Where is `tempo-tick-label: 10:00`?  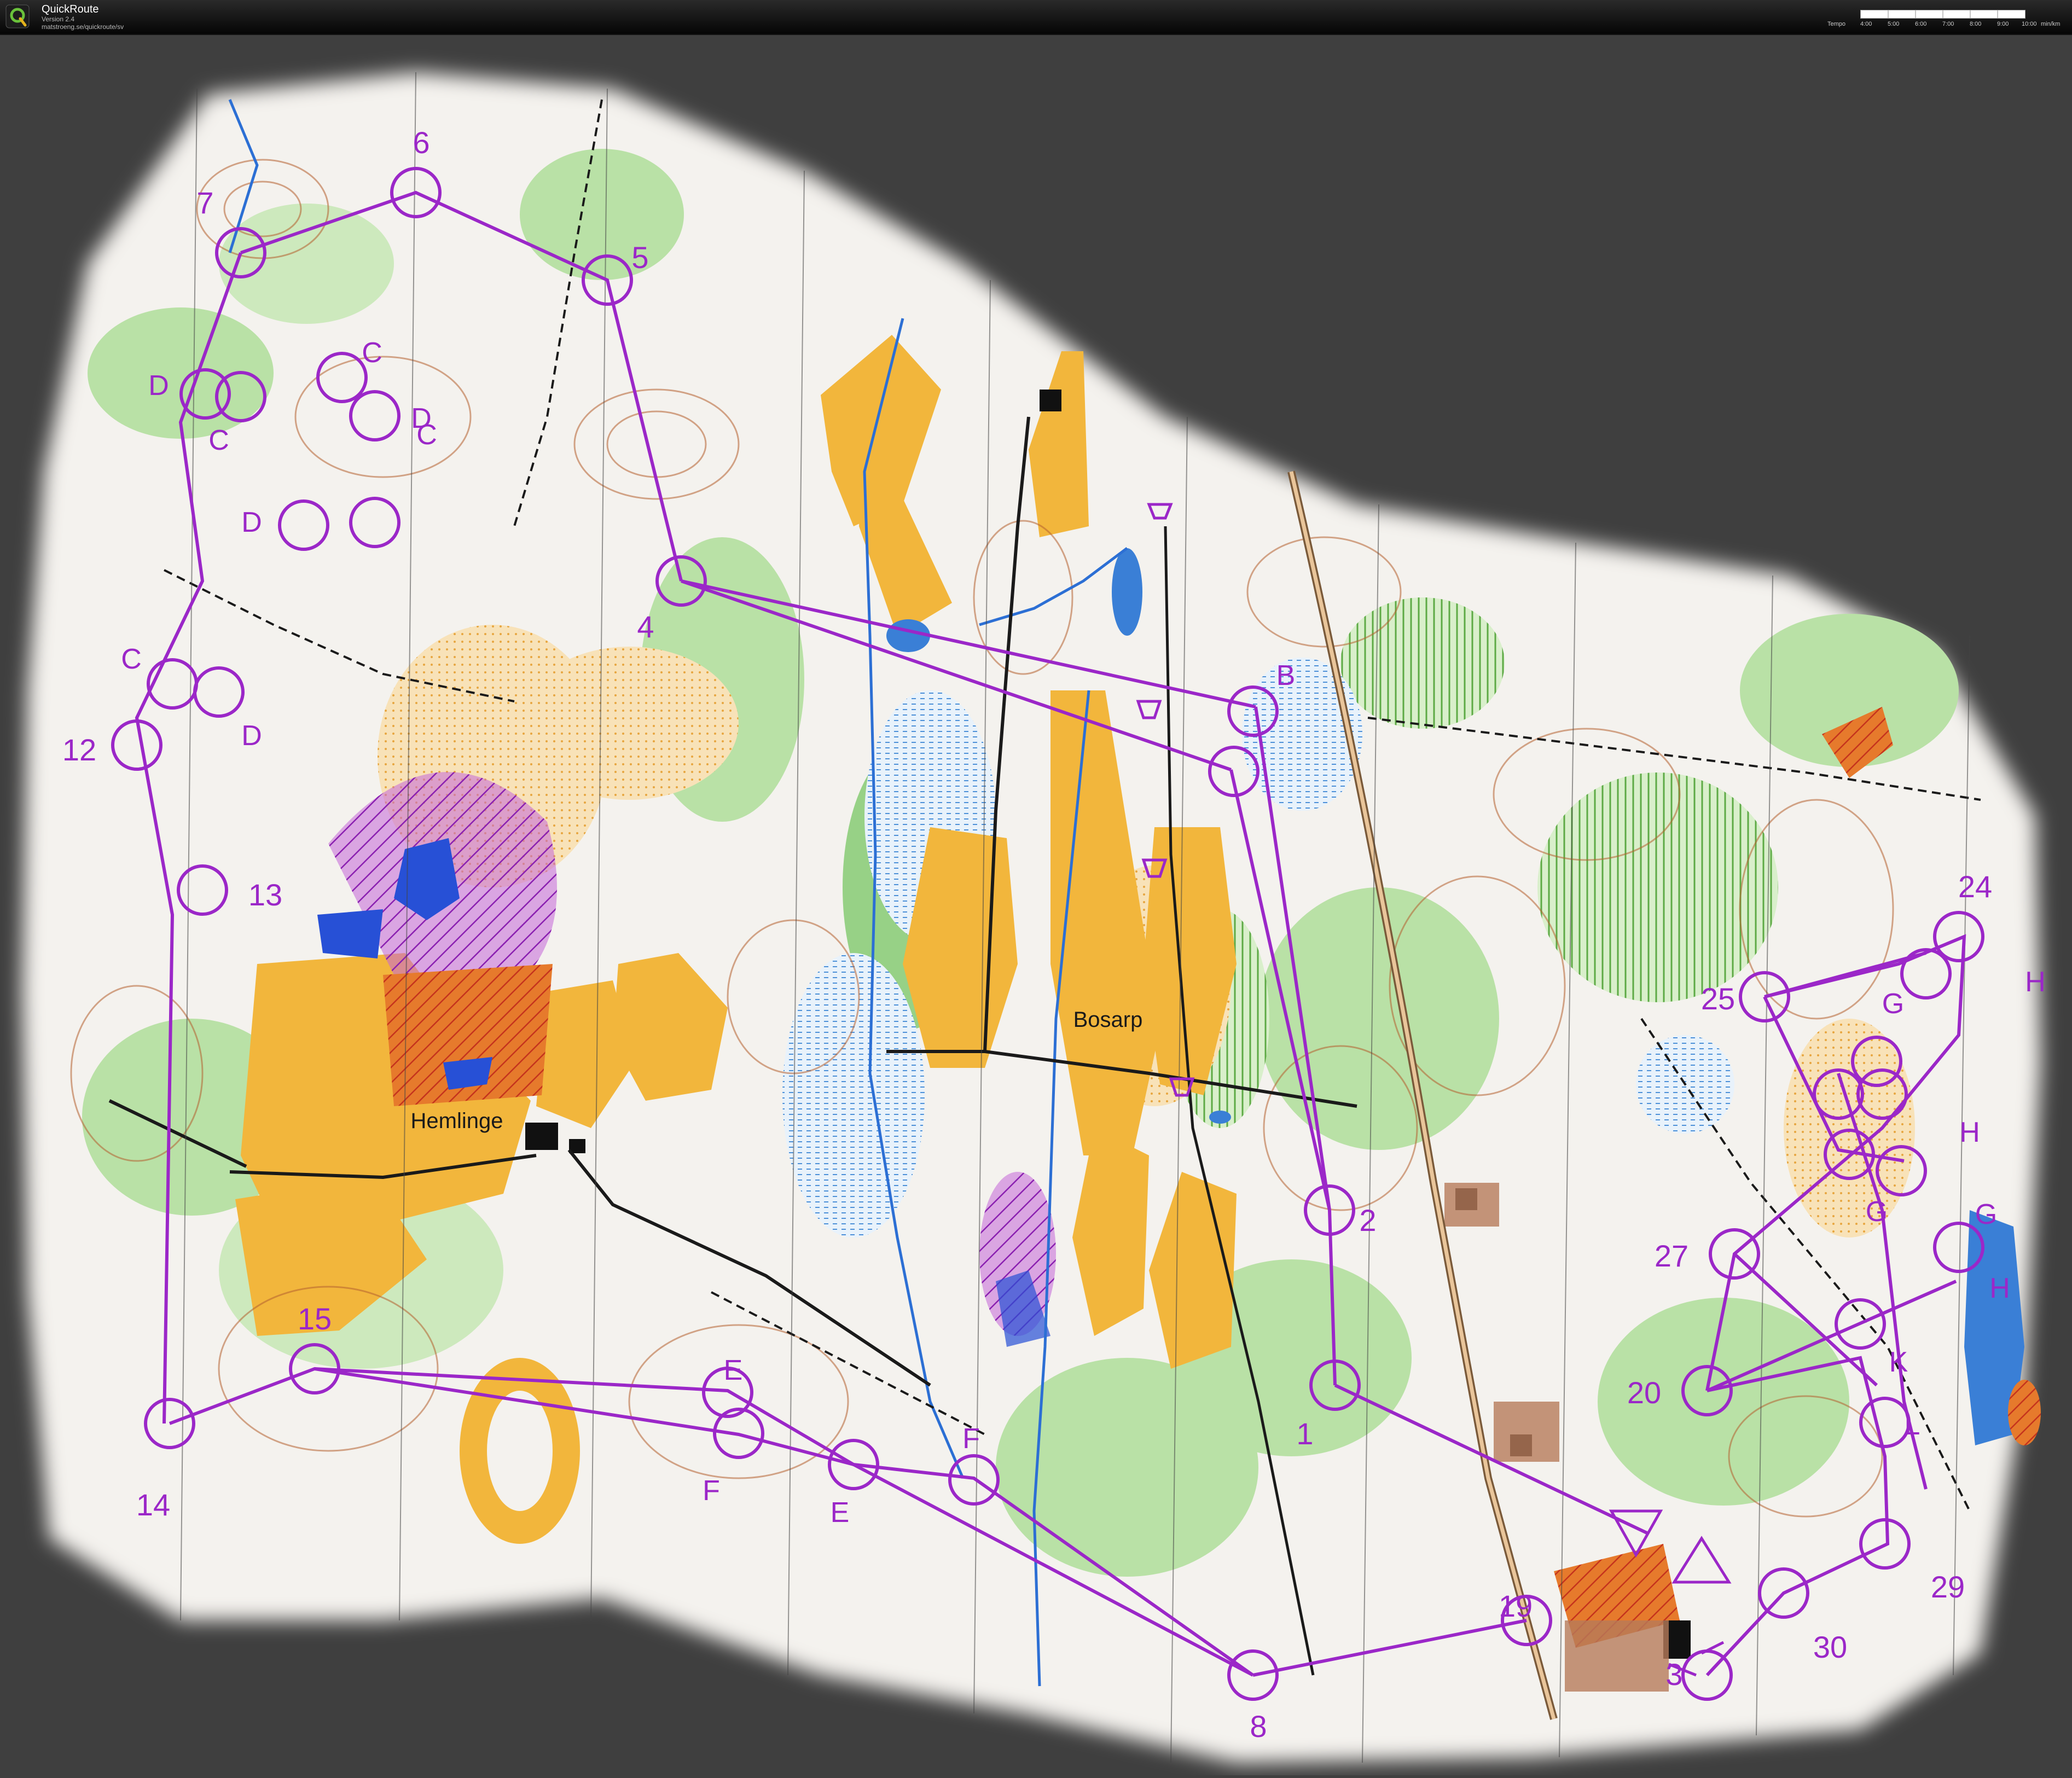 tempo-tick-label: 10:00 is located at coordinates (2029, 24).